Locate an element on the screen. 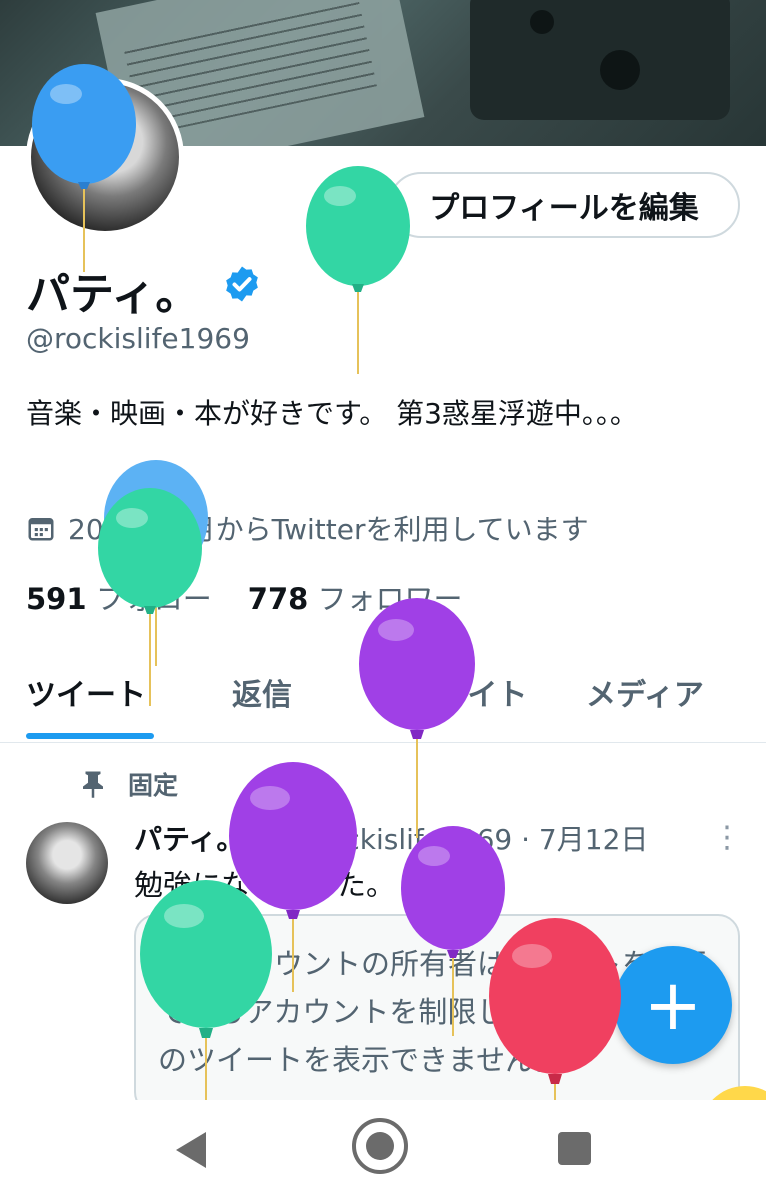 This screenshot has height=1200, width=766. follow-stats: 591 フォロー 778 フォロワー is located at coordinates (244, 597).